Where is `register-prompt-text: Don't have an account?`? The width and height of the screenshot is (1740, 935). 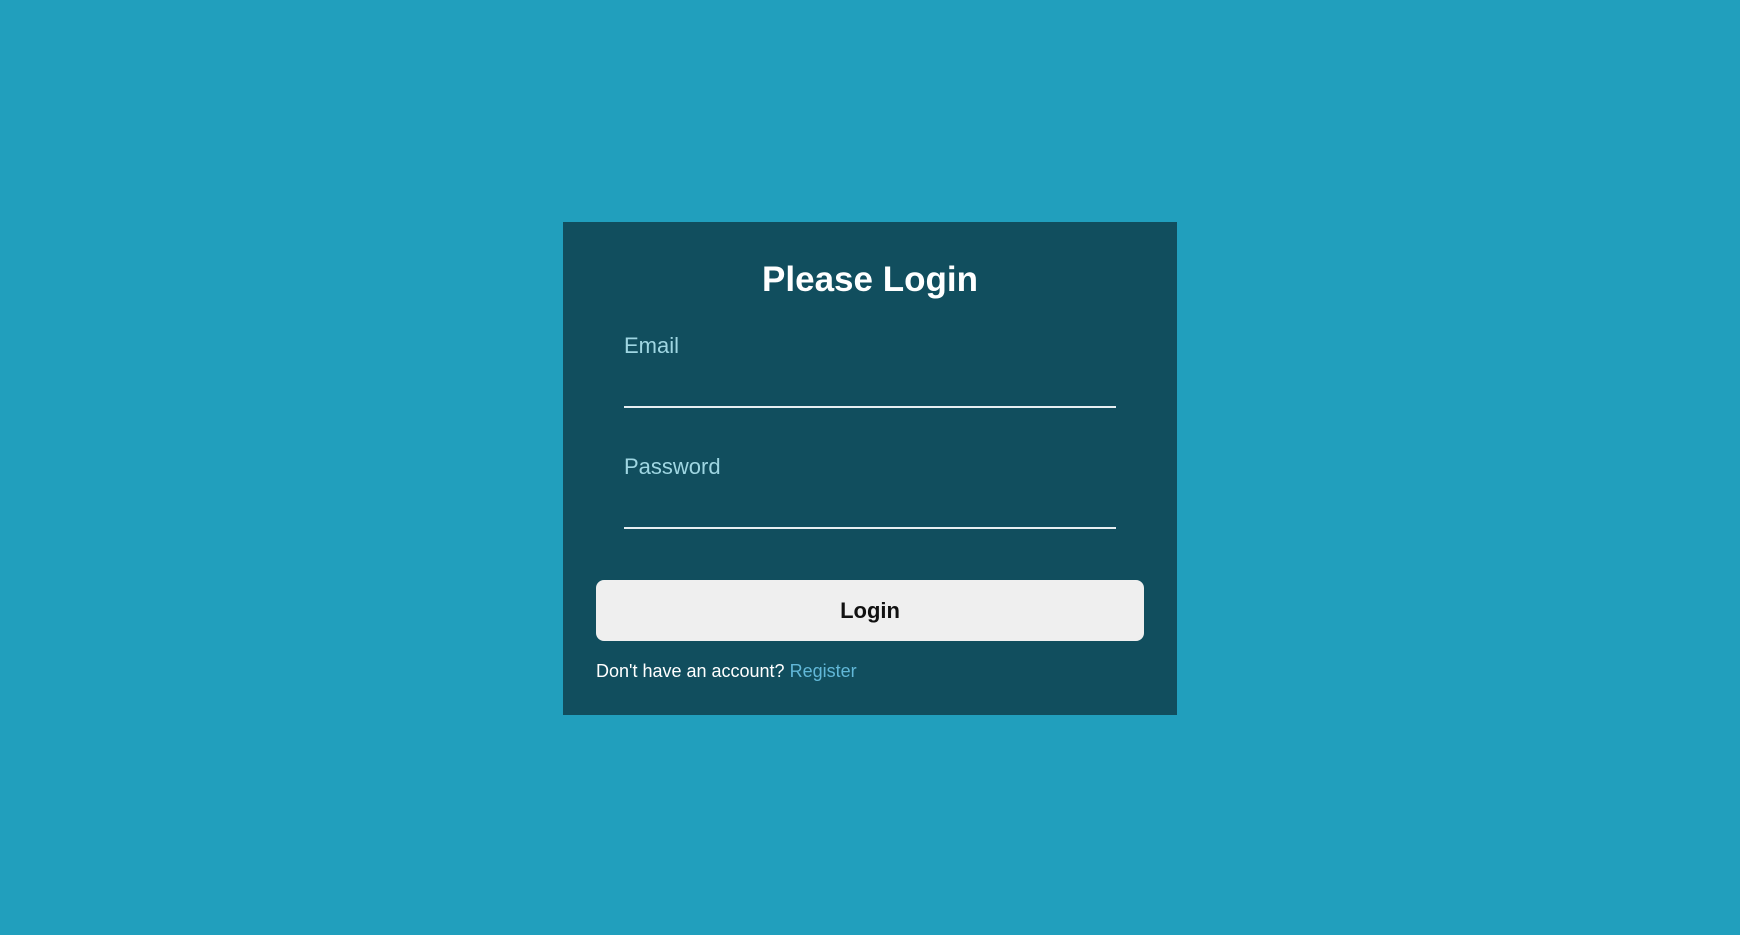 register-prompt-text: Don't have an account? is located at coordinates (690, 671).